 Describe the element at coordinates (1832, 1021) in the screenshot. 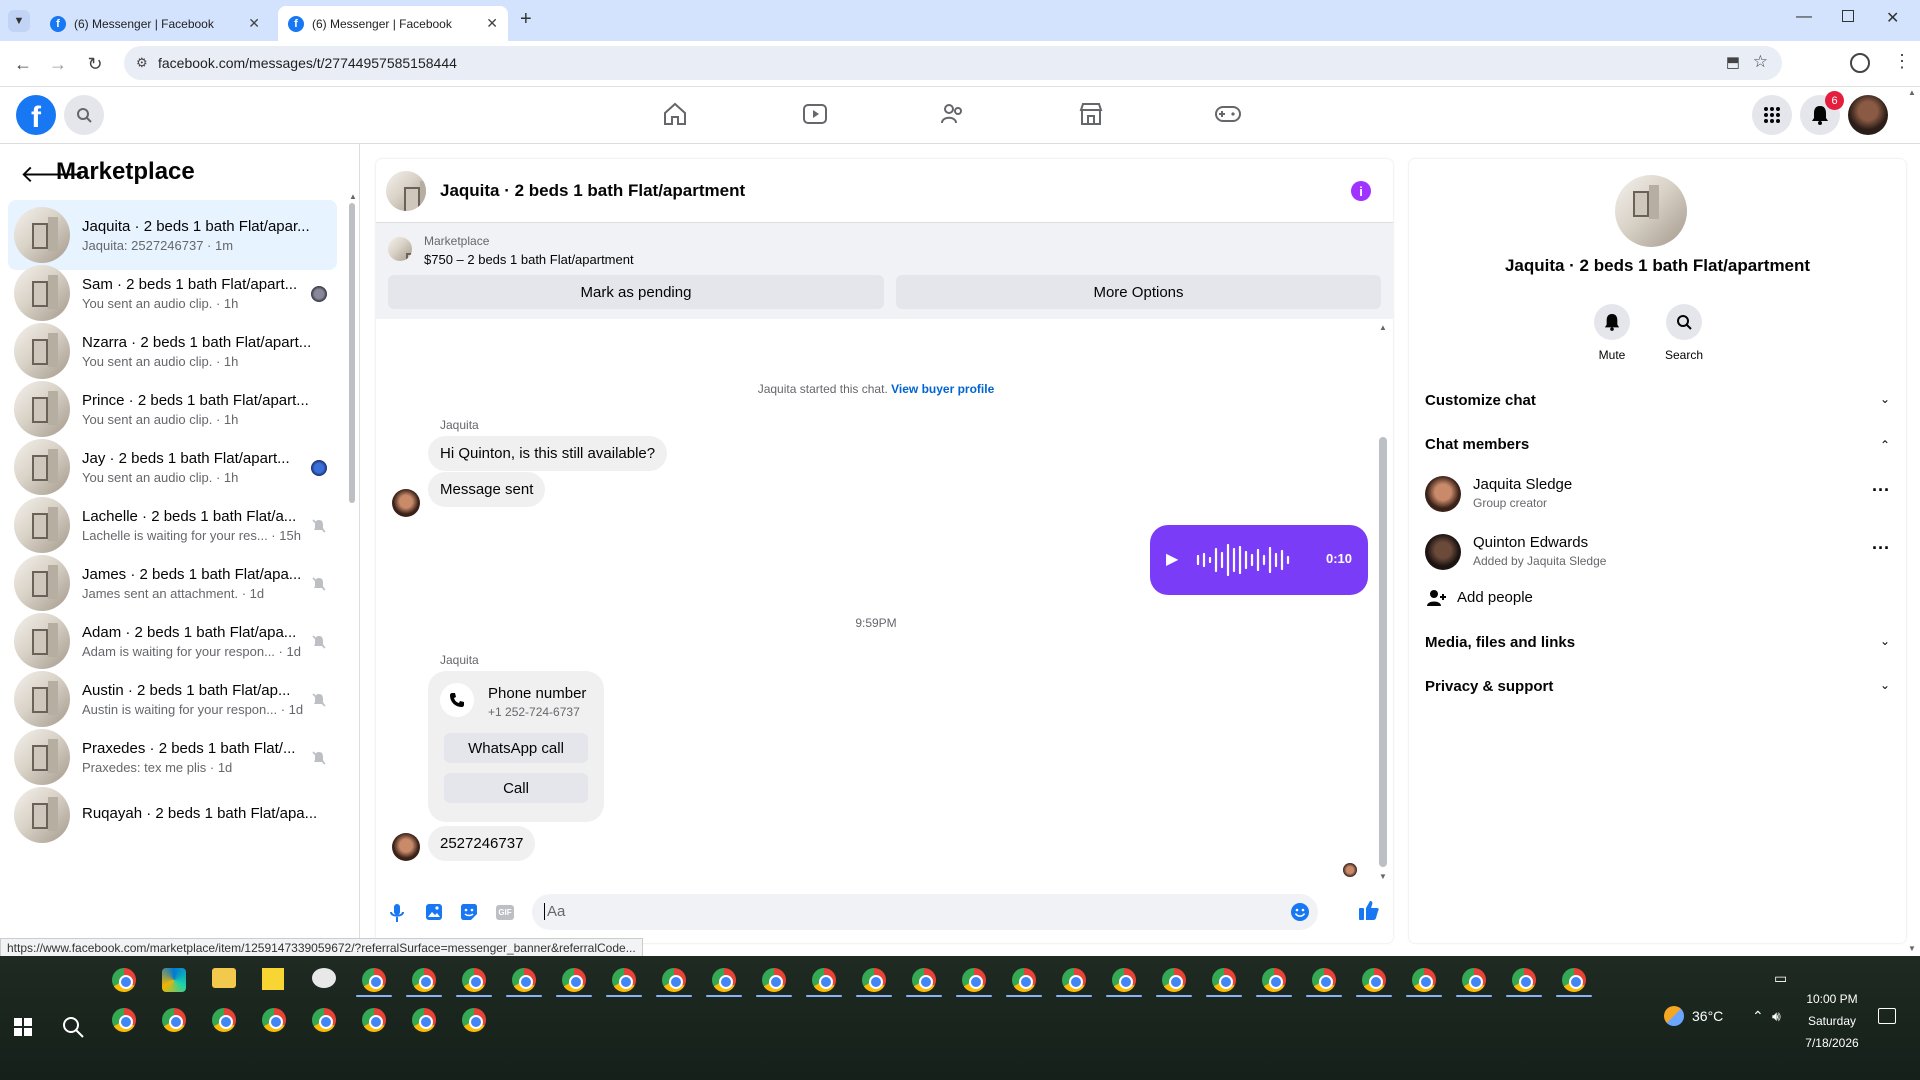

I see `clock: 10:00 PM Saturday 7/18/2026` at that location.